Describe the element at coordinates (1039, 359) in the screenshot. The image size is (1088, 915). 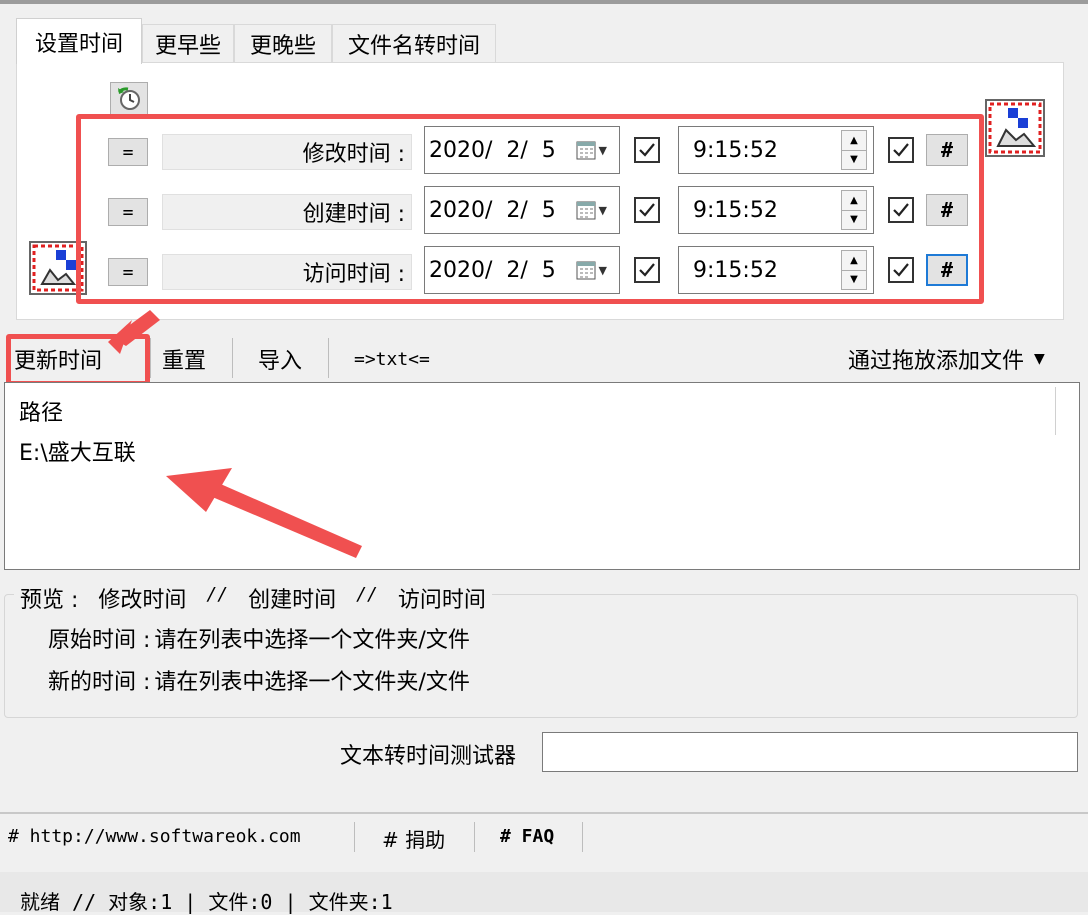
I see `chevron-down-icon: ▼` at that location.